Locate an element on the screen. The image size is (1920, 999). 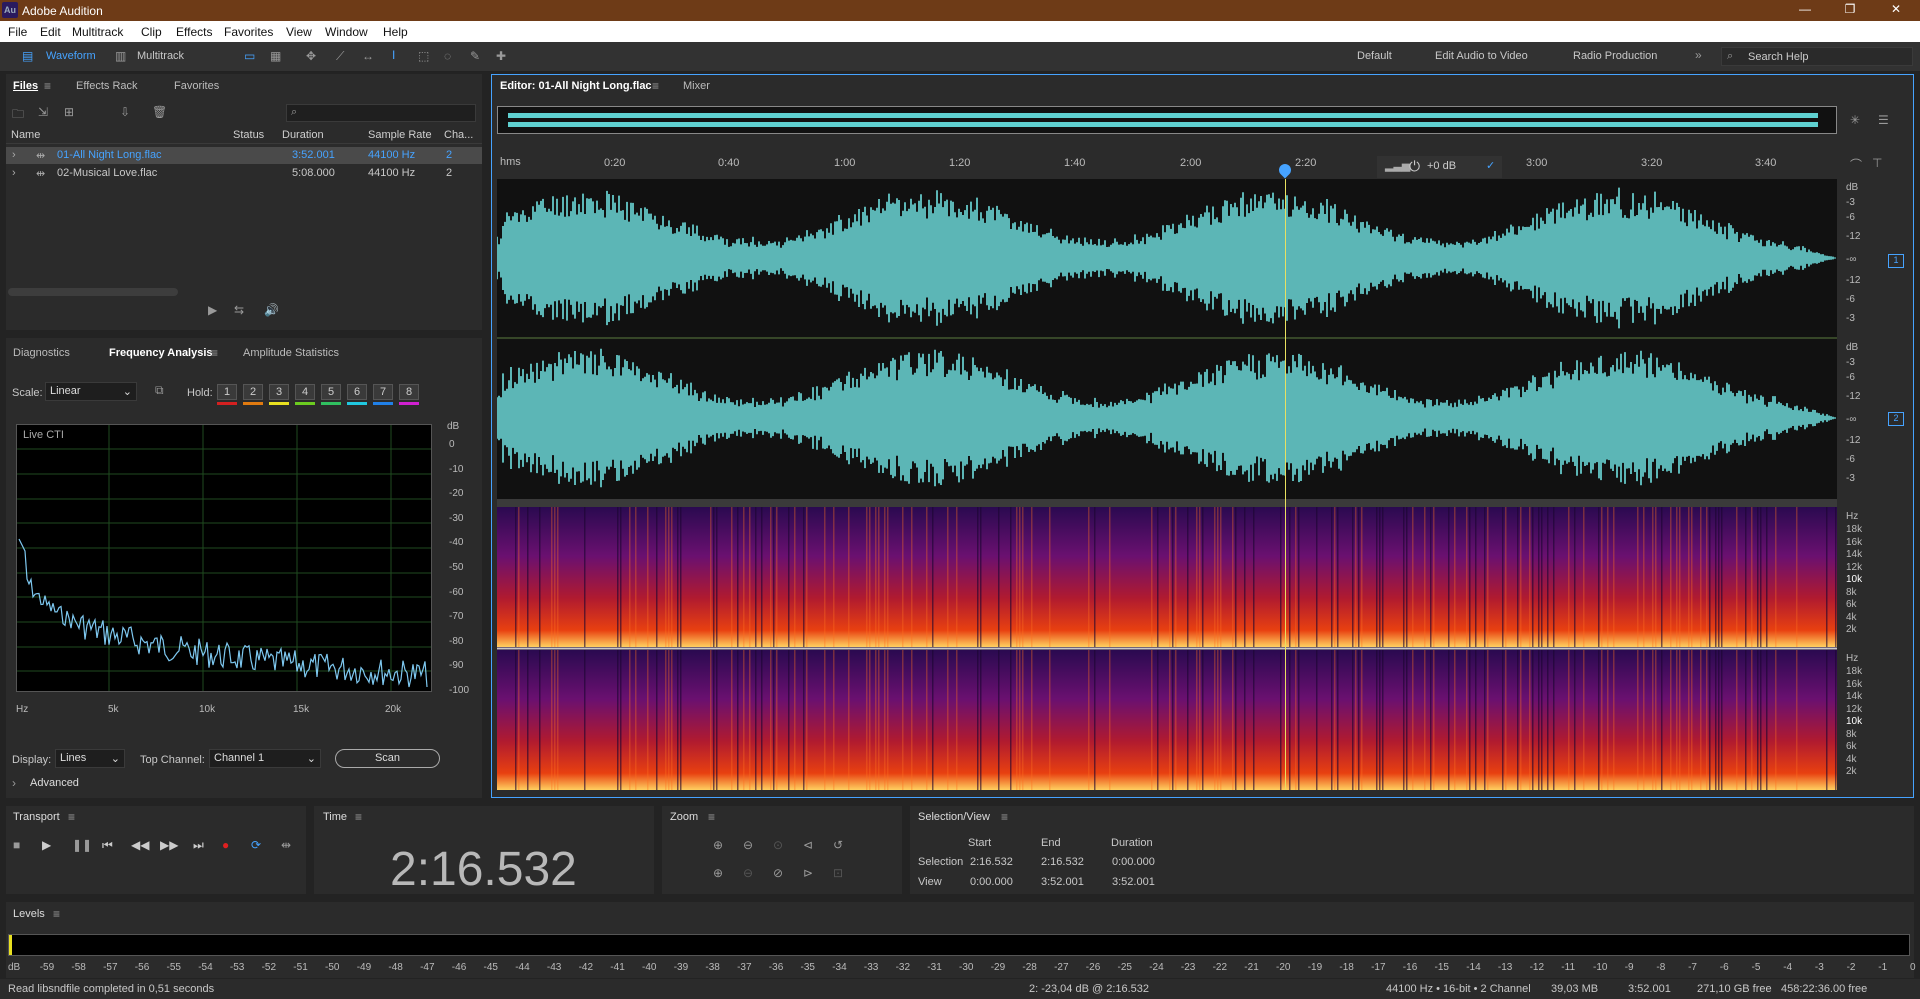
multitrack-button: Multitrack is located at coordinates (160, 56).